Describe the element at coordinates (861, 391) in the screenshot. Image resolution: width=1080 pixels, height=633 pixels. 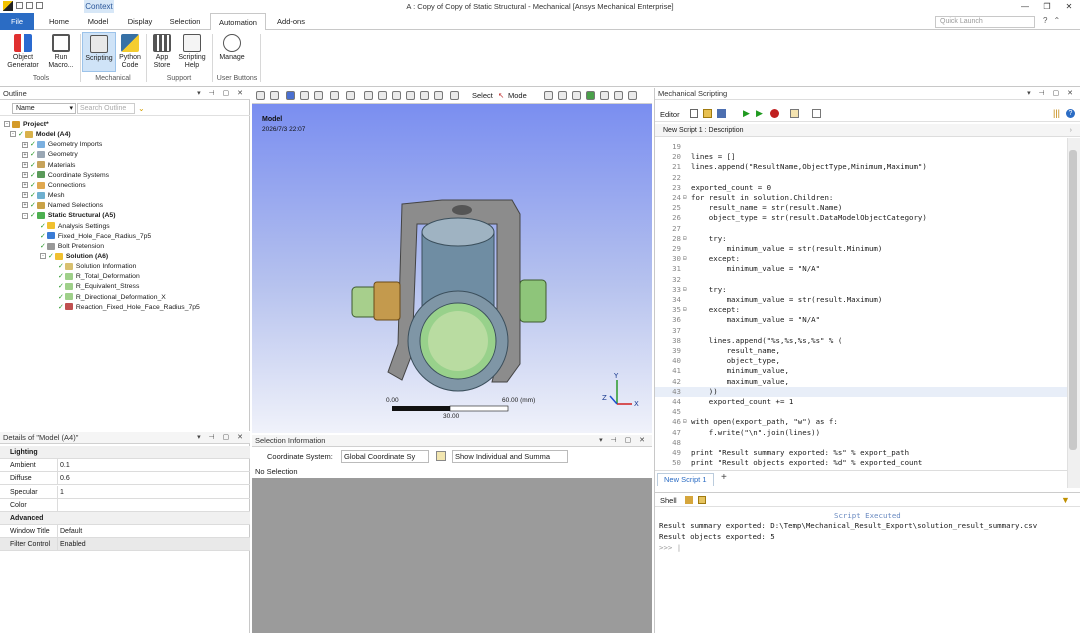
I see `code-line: 43 ))` at that location.